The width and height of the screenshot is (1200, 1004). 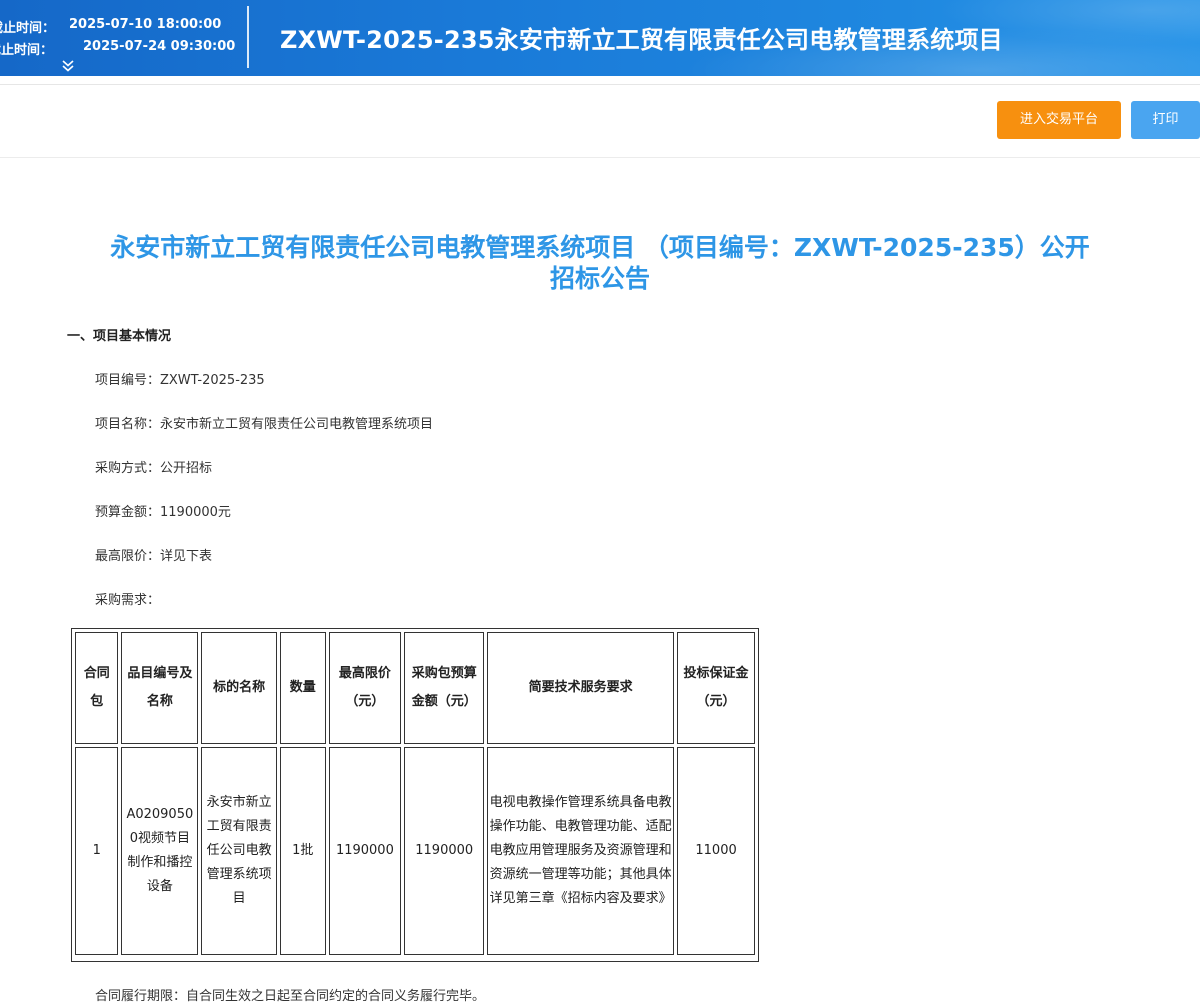 I want to click on open-time-label: 截止时间：, so click(x=27, y=50).